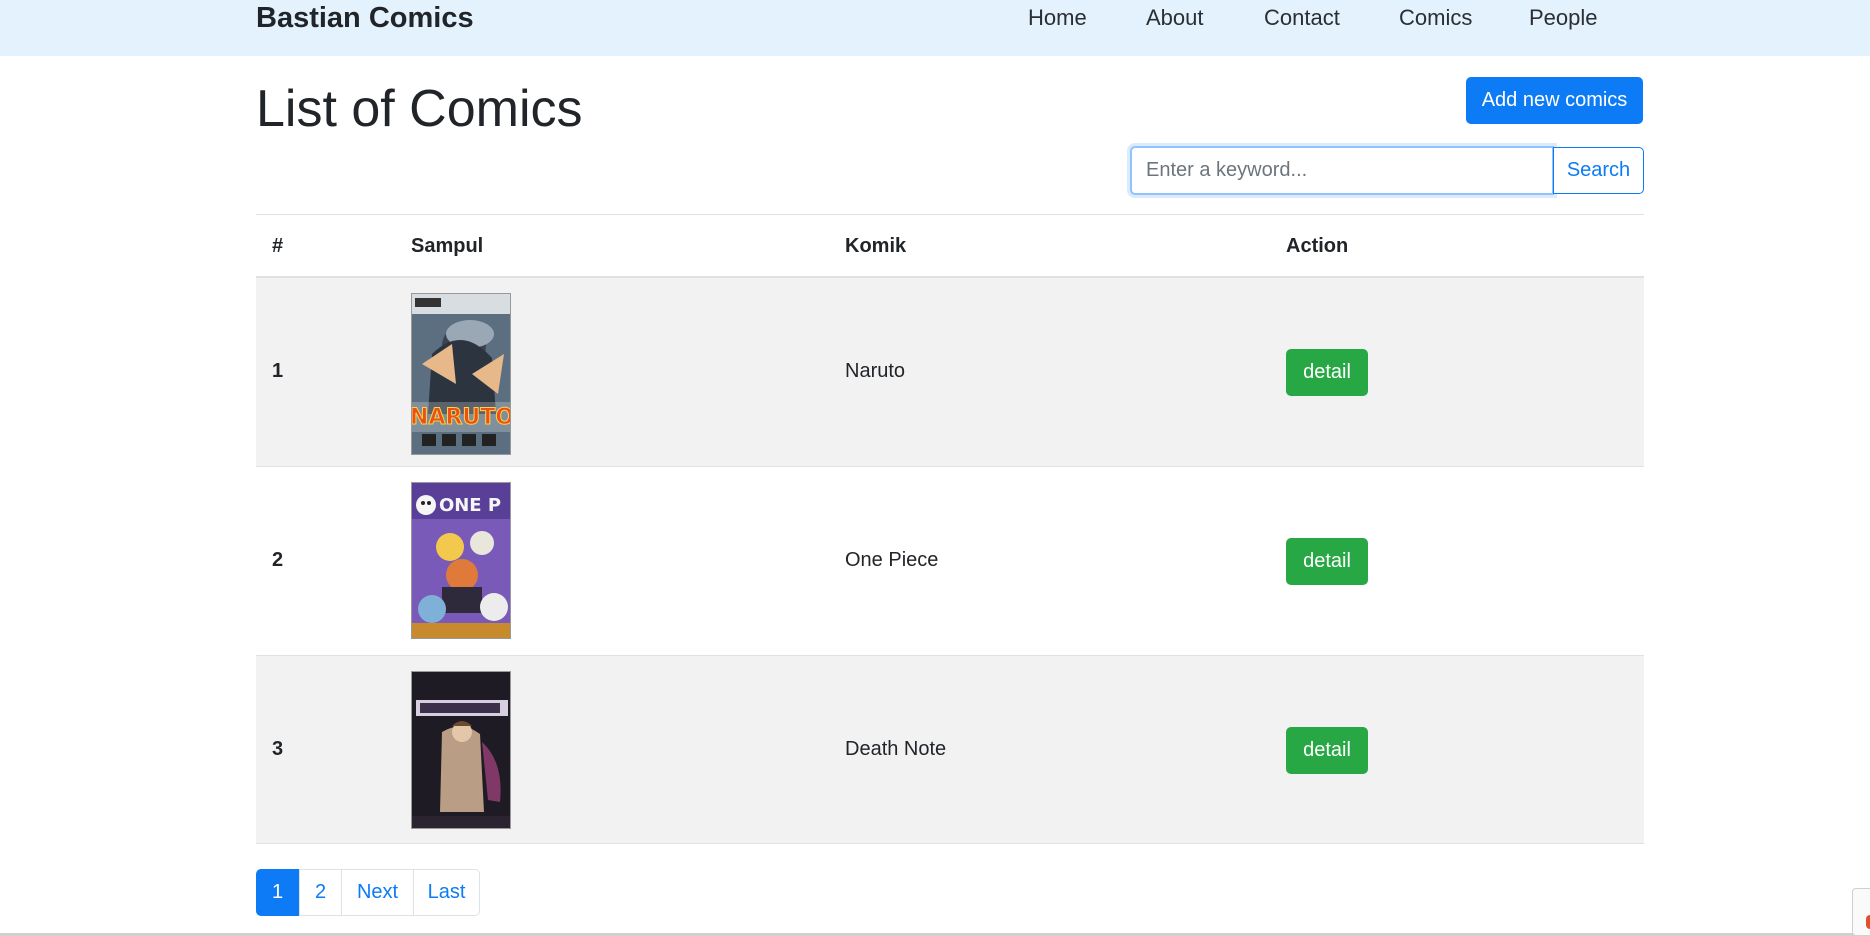  What do you see at coordinates (950, 750) in the screenshot?
I see `table-row: 3 Death Note detail` at bounding box center [950, 750].